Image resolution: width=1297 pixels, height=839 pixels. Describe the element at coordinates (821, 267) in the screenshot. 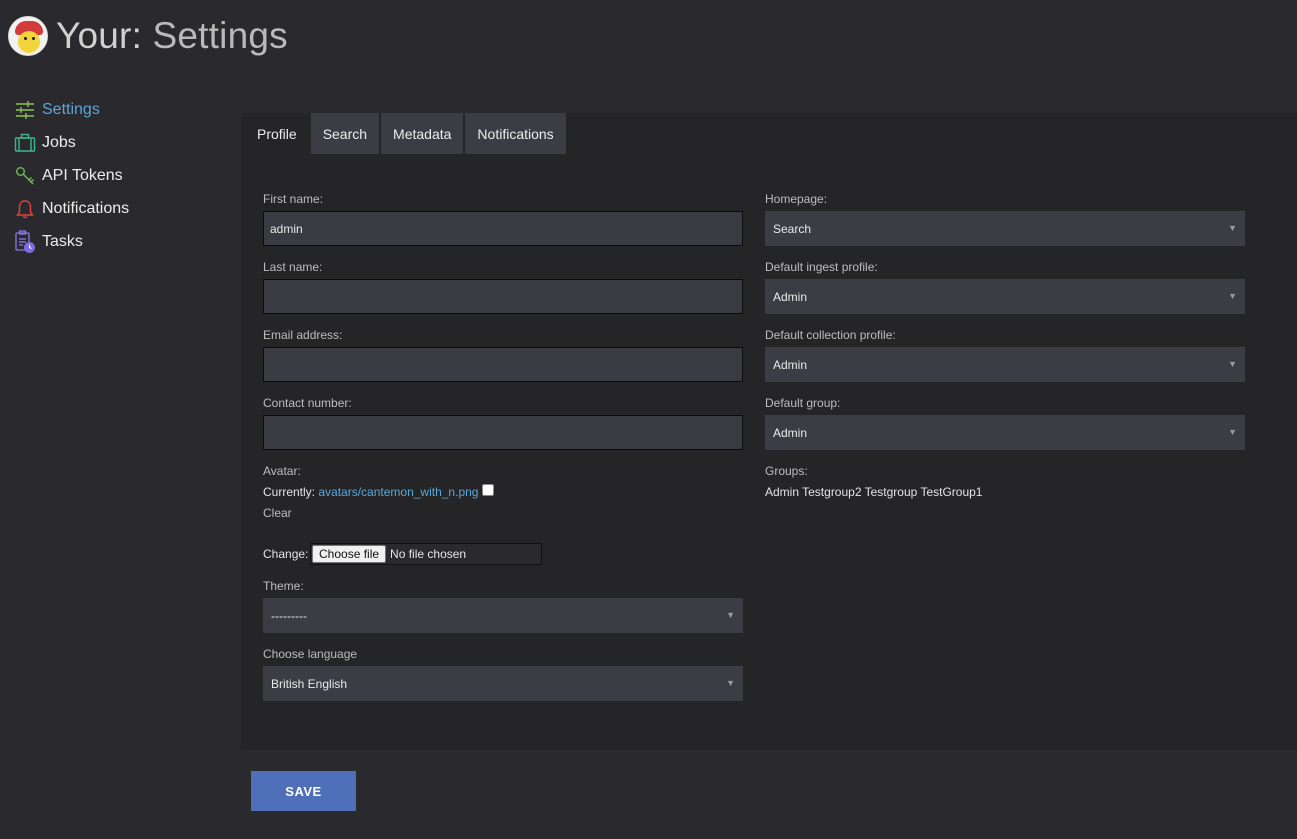

I see `ingest-profile-label: Default ingest profile:` at that location.